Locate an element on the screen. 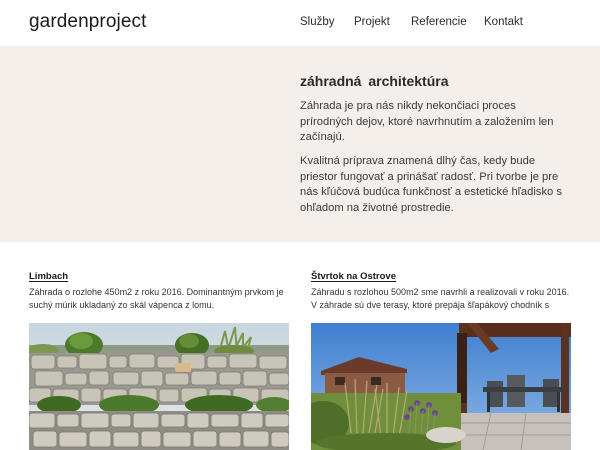  nav-link-referencie: Referencie is located at coordinates (439, 22).